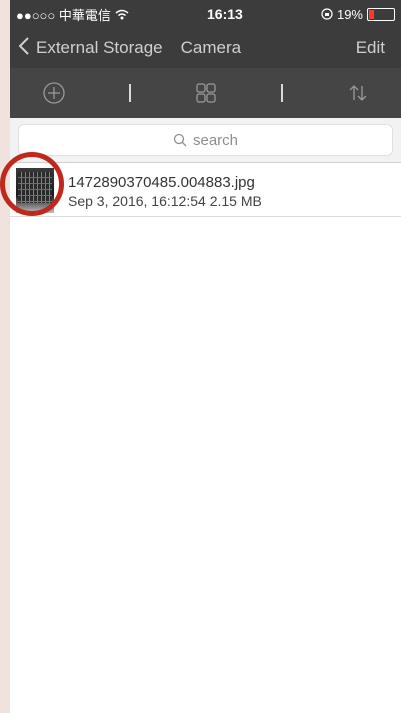 This screenshot has height=713, width=401. Describe the element at coordinates (225, 14) in the screenshot. I see `status-time: 16:13` at that location.